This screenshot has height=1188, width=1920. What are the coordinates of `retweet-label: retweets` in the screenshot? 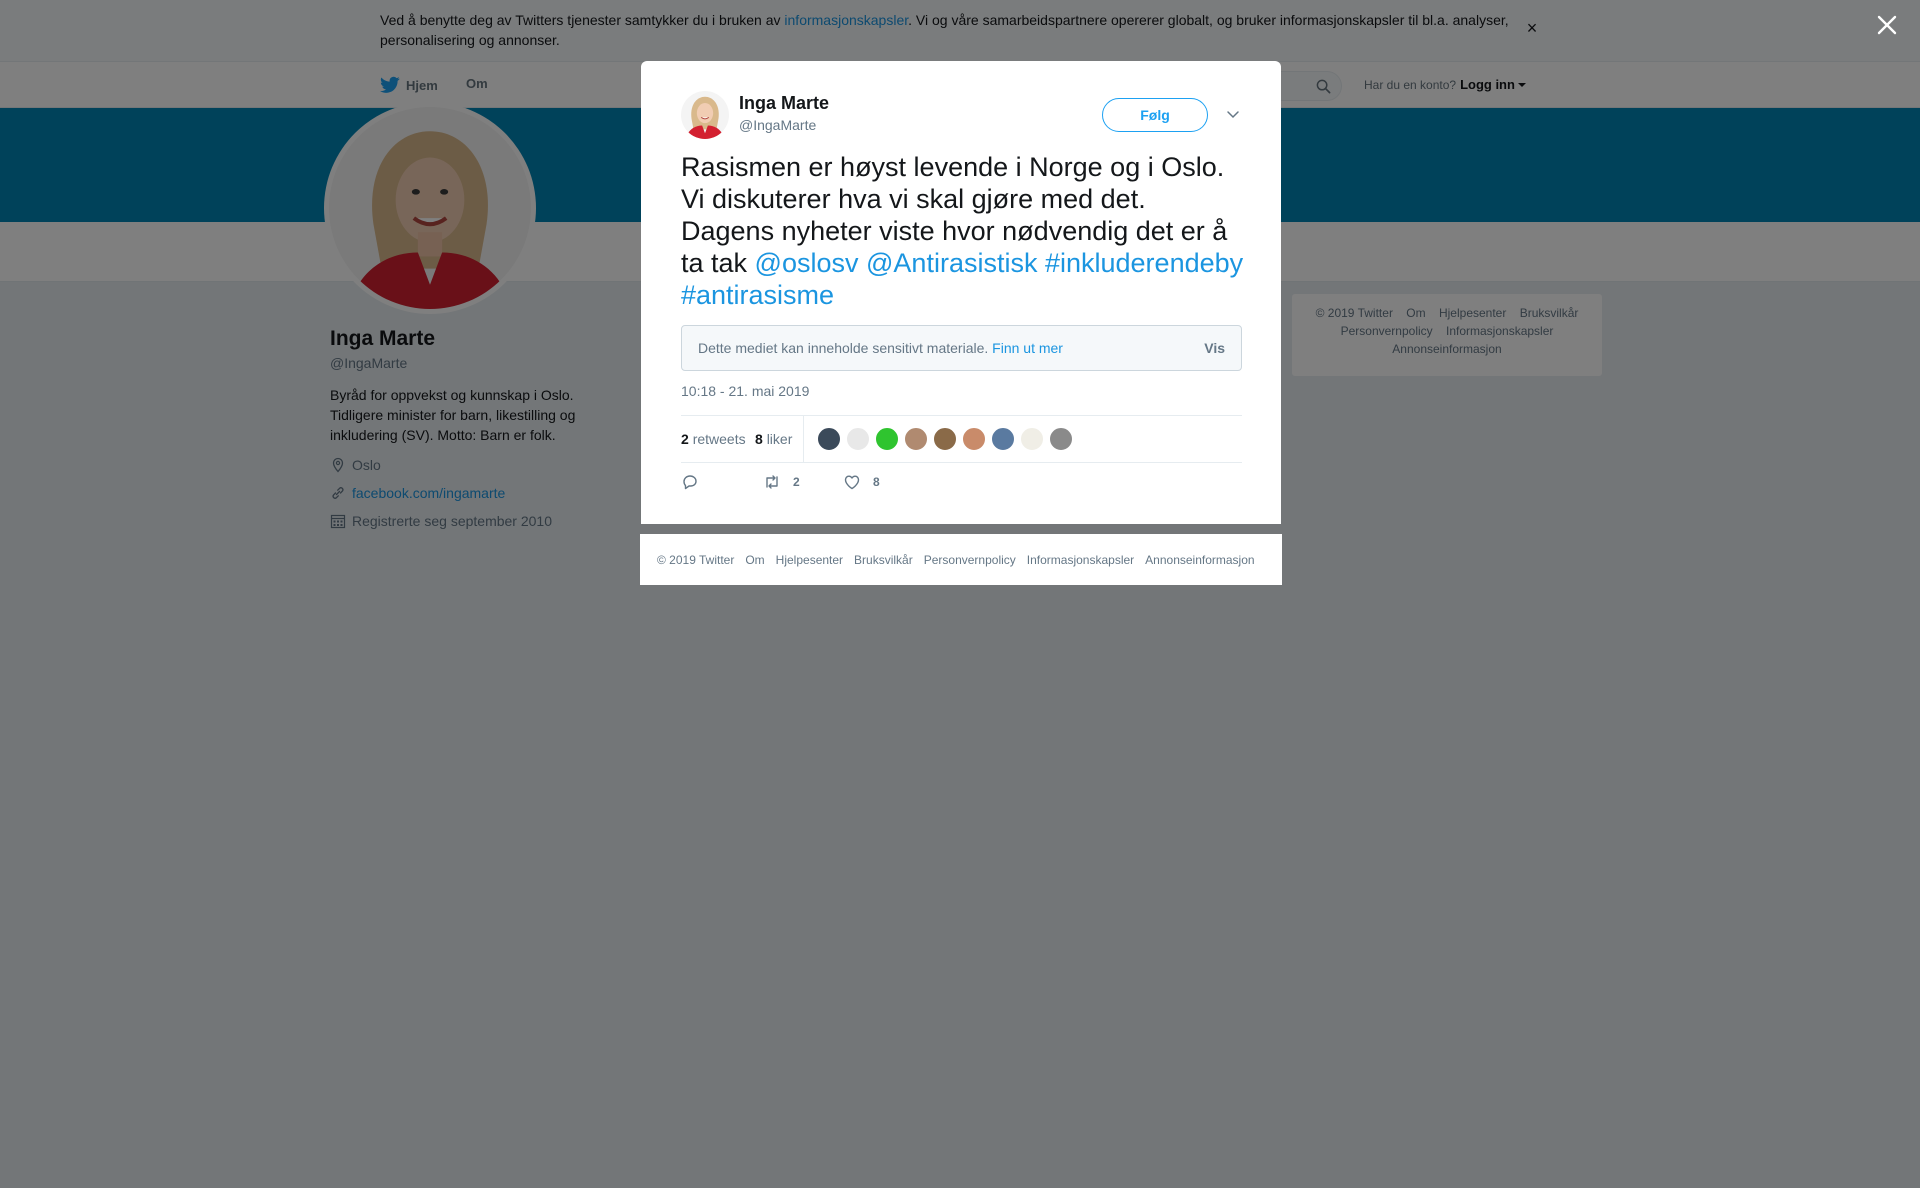 It's located at (719, 439).